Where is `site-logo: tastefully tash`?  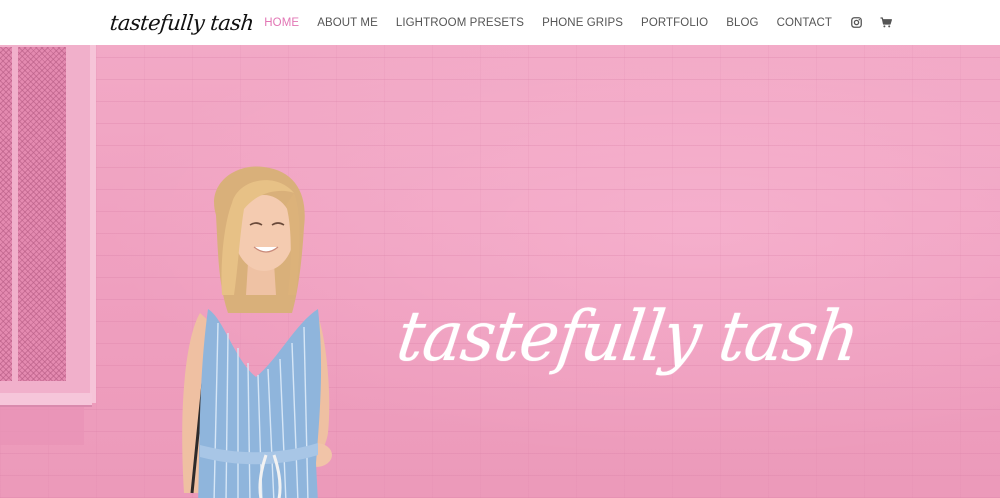 site-logo: tastefully tash is located at coordinates (182, 23).